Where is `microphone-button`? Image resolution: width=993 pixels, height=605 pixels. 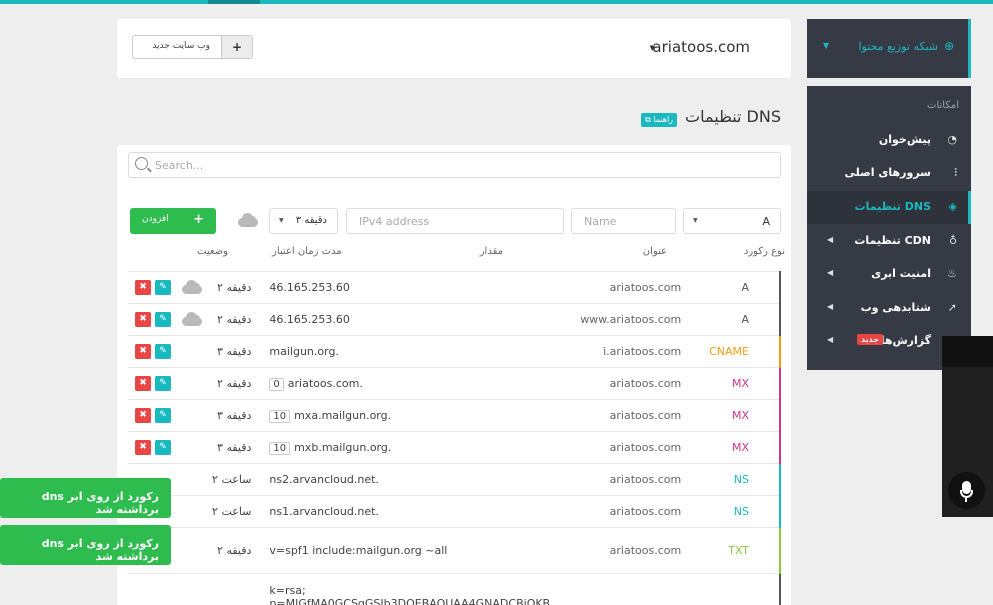
microphone-button is located at coordinates (966, 490).